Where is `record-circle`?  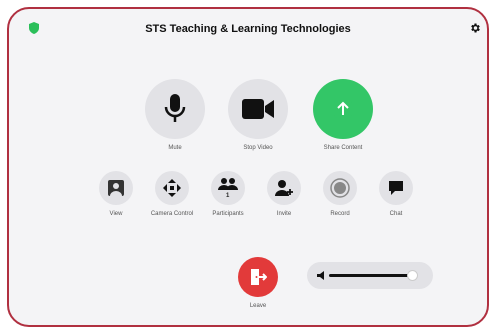 record-circle is located at coordinates (340, 188).